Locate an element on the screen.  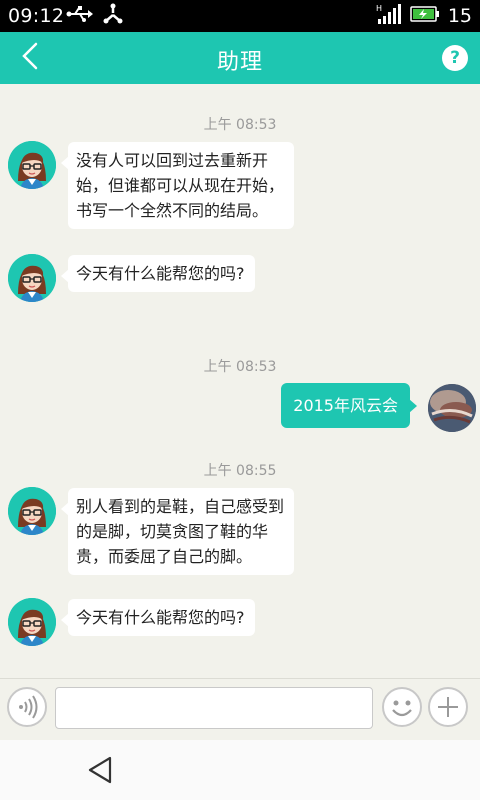
emoji-button is located at coordinates (402, 707).